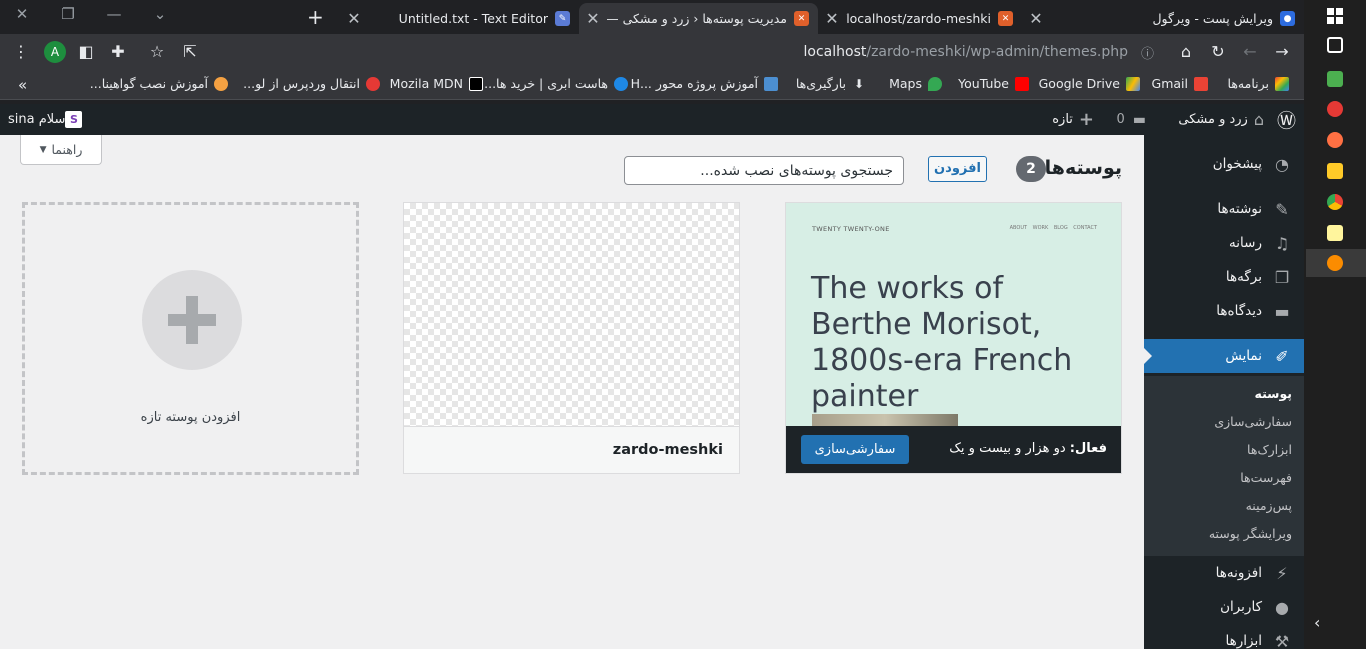 This screenshot has width=1366, height=649. What do you see at coordinates (1335, 16) in the screenshot?
I see `windows-start-icon` at bounding box center [1335, 16].